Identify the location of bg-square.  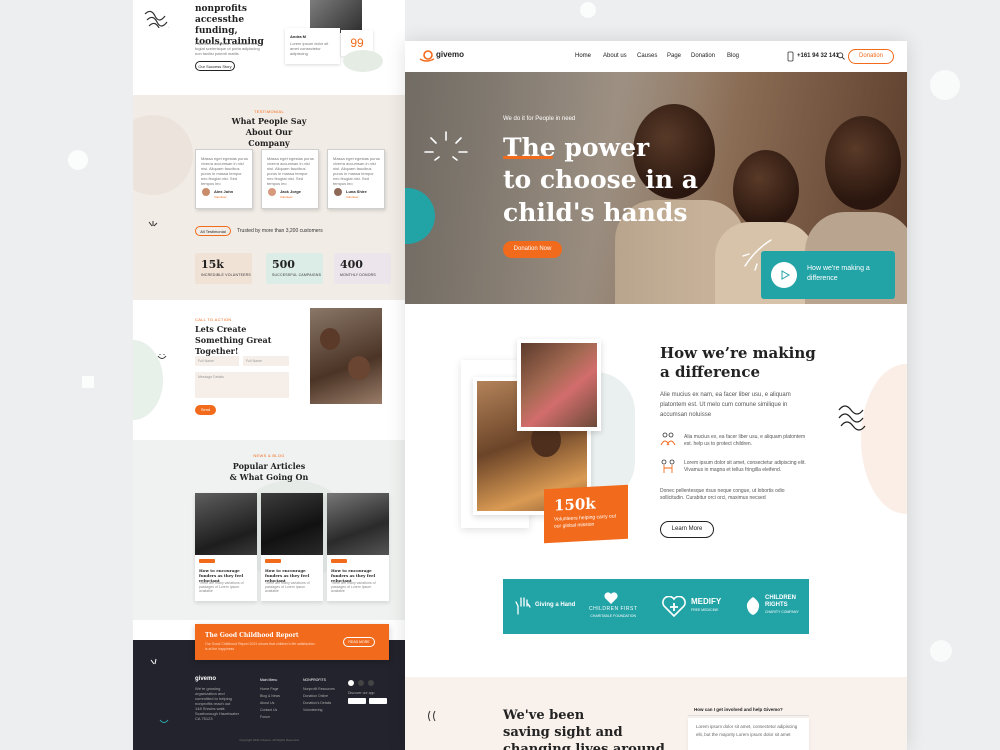
(88, 382).